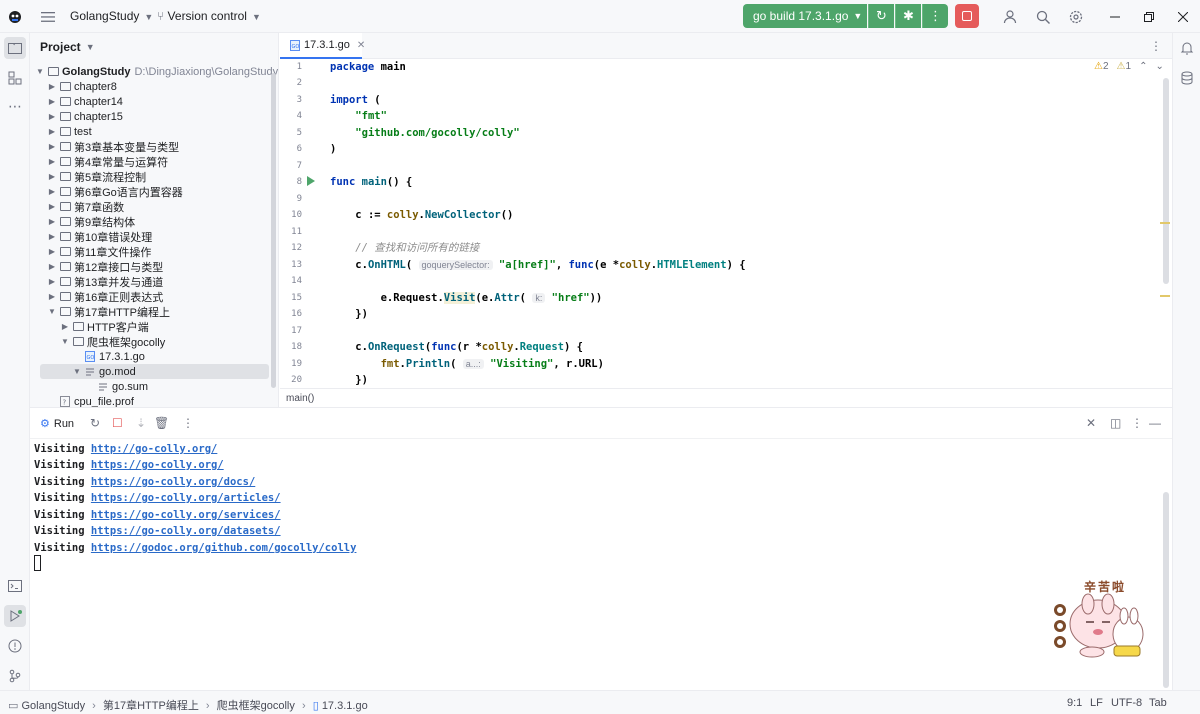 The image size is (1200, 714). I want to click on gear-icon, so click(1076, 17).